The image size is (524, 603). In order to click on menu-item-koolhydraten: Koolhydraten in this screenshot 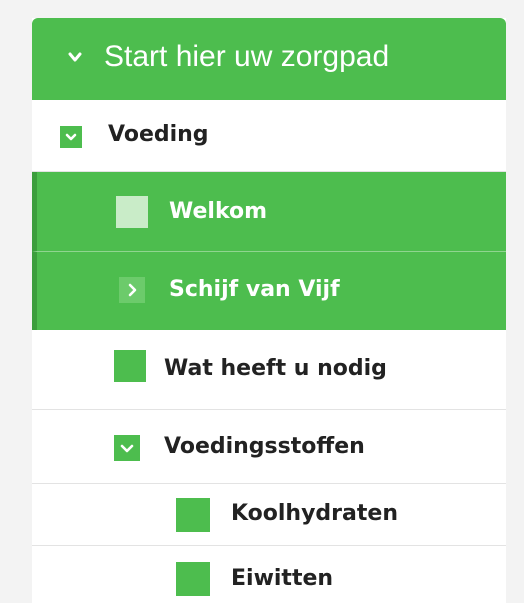, I will do `click(269, 515)`.